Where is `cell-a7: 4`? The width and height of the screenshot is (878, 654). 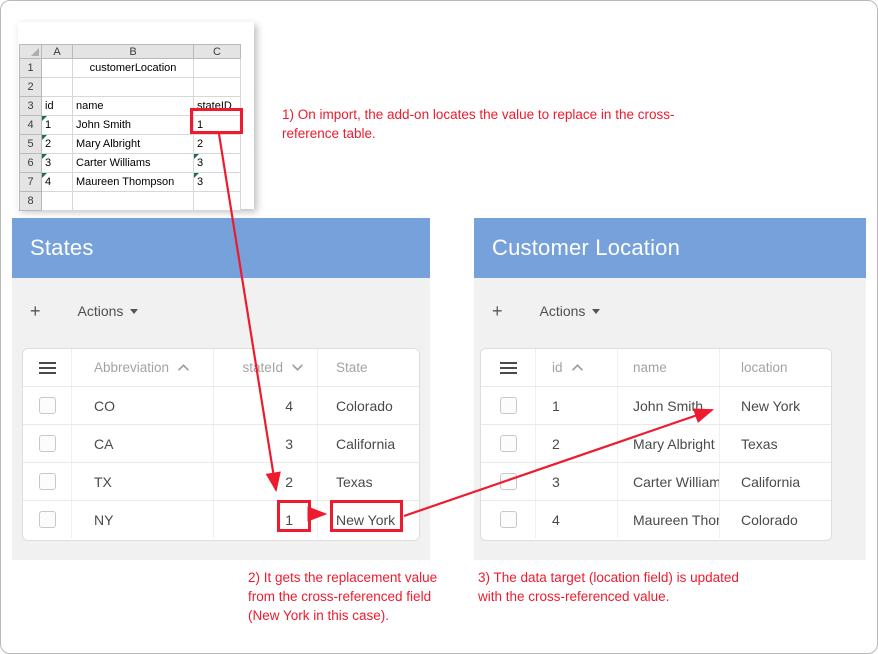
cell-a7: 4 is located at coordinates (57, 182).